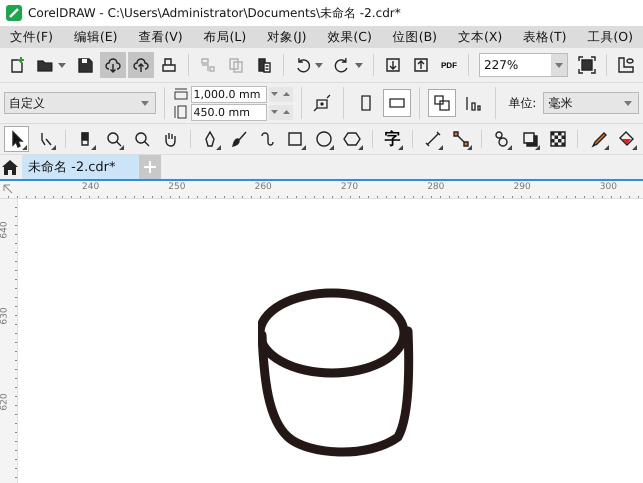 The width and height of the screenshot is (643, 483). What do you see at coordinates (31, 37) in the screenshot?
I see `menu-item: 文件(F)` at bounding box center [31, 37].